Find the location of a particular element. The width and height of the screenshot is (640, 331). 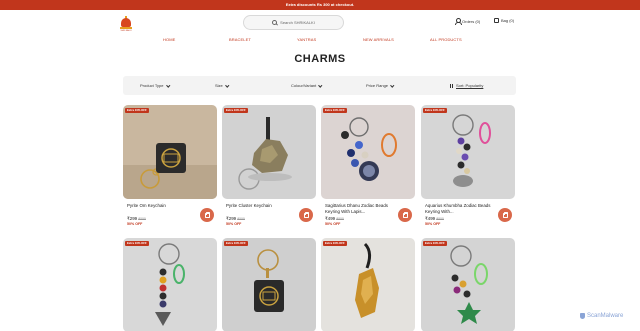

search-icon is located at coordinates (275, 22).